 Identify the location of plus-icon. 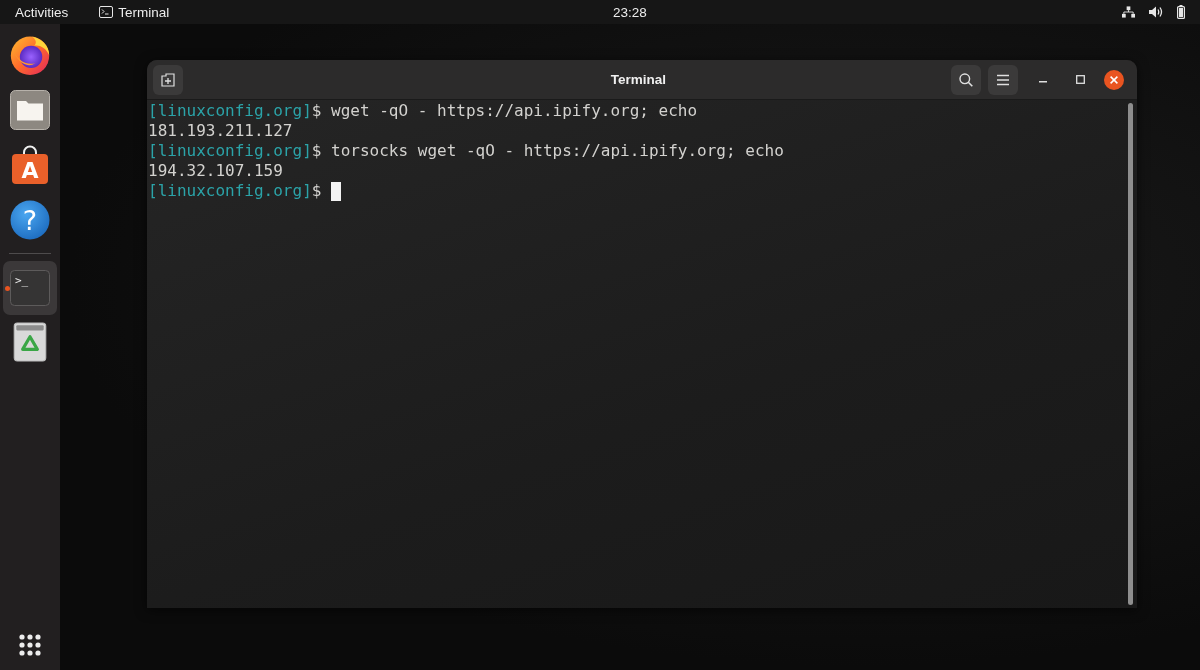
(168, 79).